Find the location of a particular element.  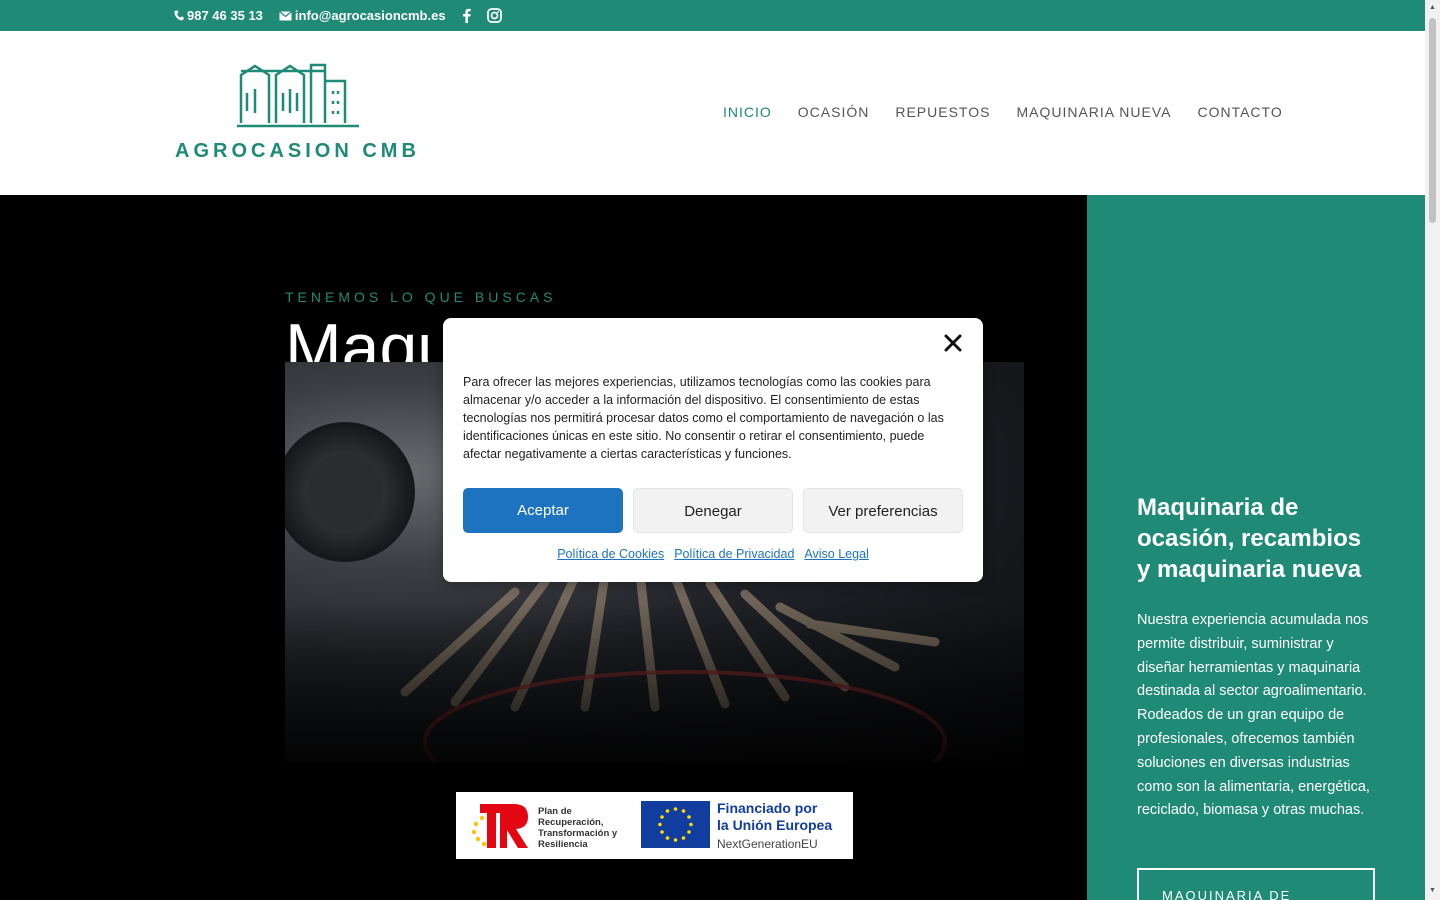

phone-contact: 987 46 35 13 is located at coordinates (218, 15).